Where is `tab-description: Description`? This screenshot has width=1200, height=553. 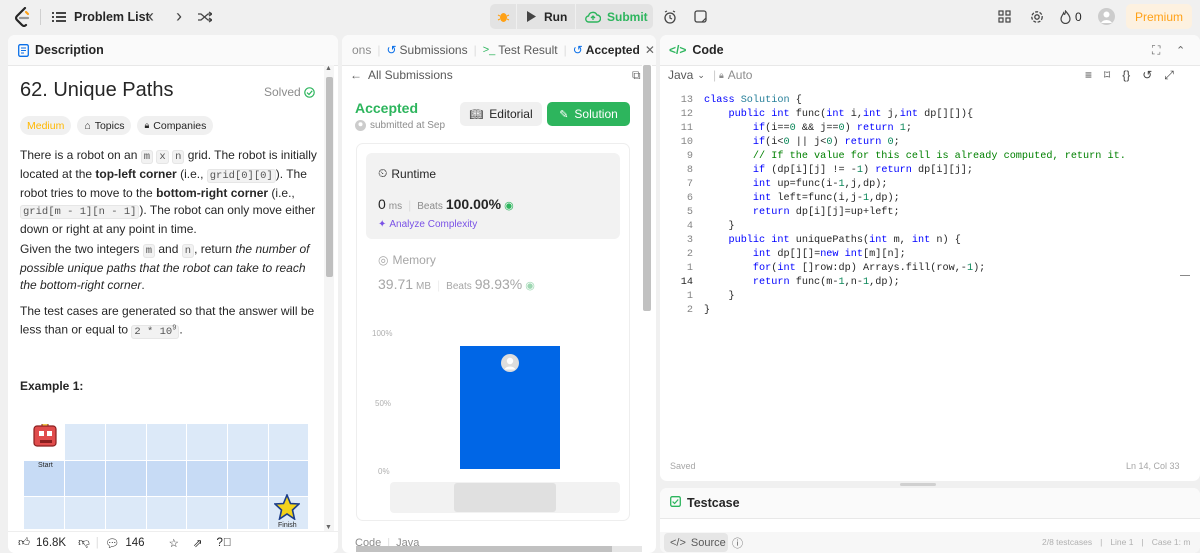 tab-description: Description is located at coordinates (56, 50).